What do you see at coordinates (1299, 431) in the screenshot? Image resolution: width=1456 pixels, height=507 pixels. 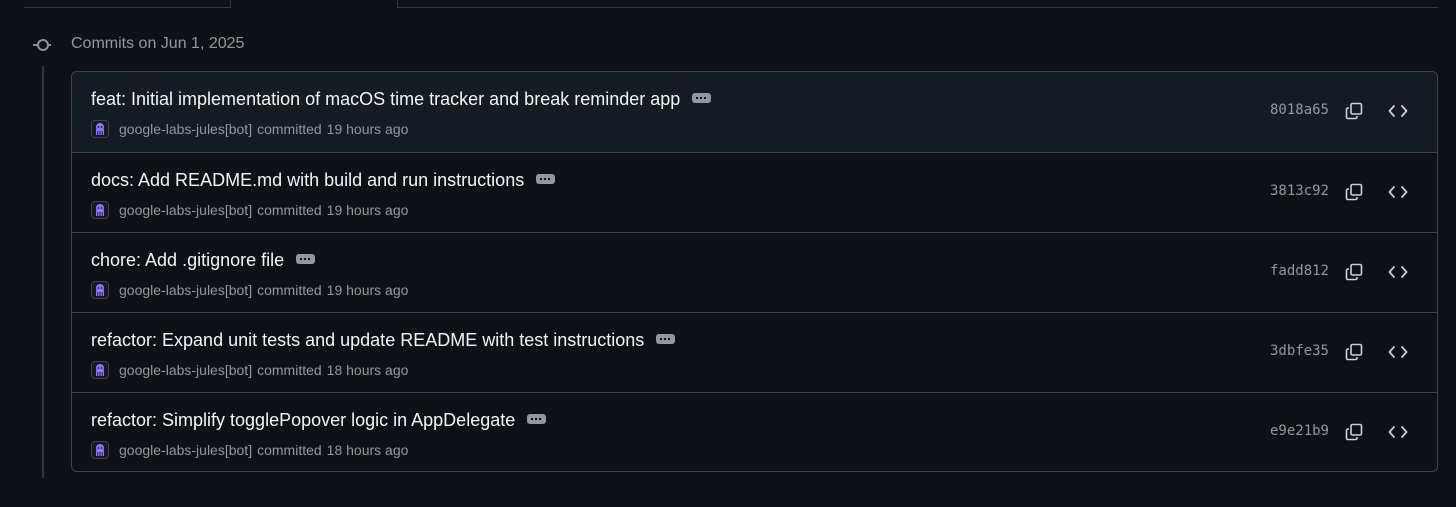 I see `commit-sha: e9e21b9` at bounding box center [1299, 431].